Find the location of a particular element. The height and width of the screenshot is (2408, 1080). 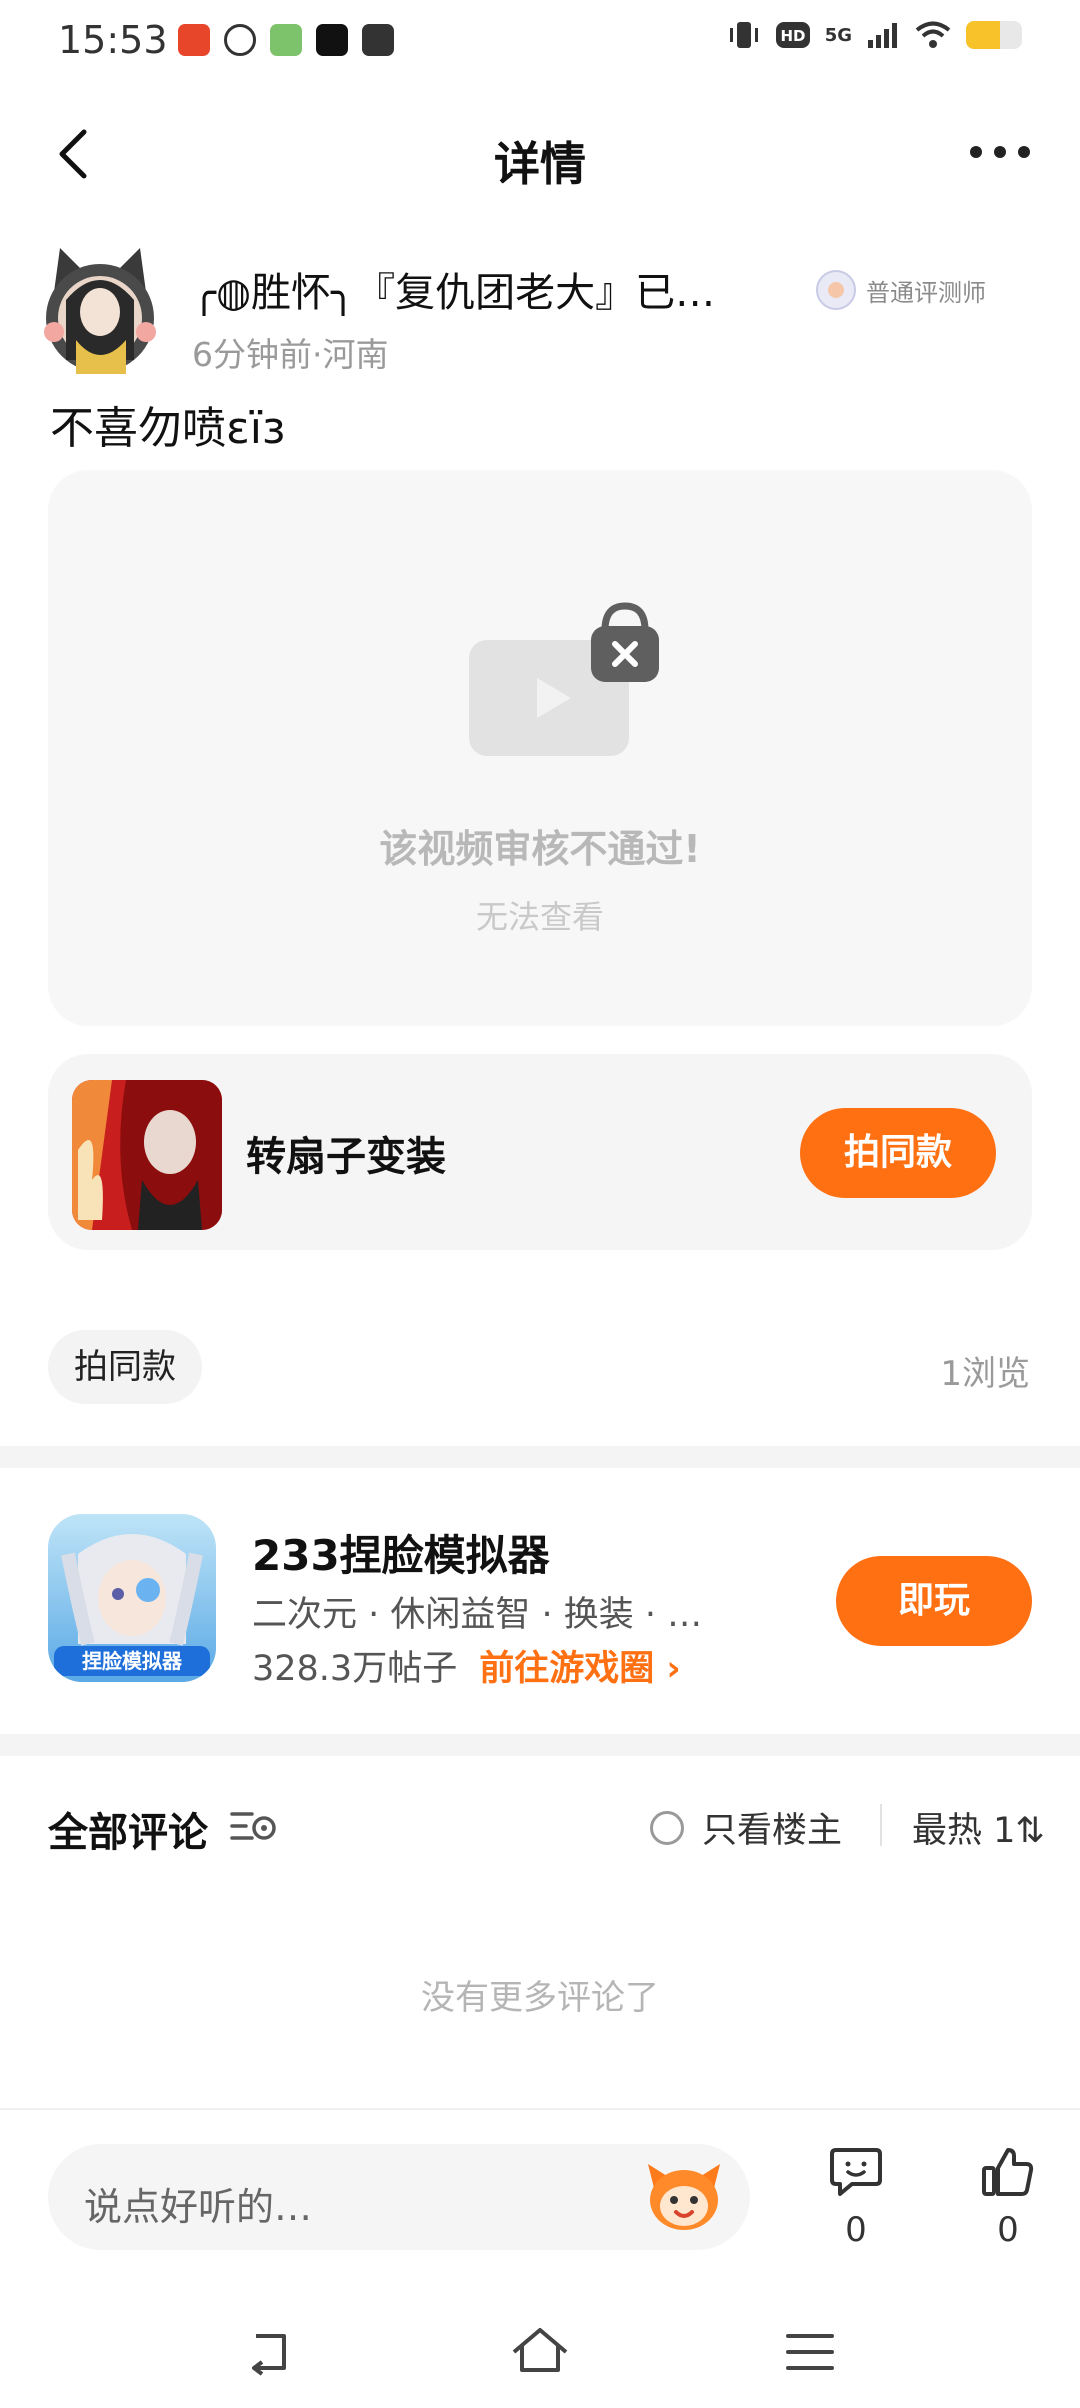

topic-tag-chip: 拍同款 is located at coordinates (125, 1367).